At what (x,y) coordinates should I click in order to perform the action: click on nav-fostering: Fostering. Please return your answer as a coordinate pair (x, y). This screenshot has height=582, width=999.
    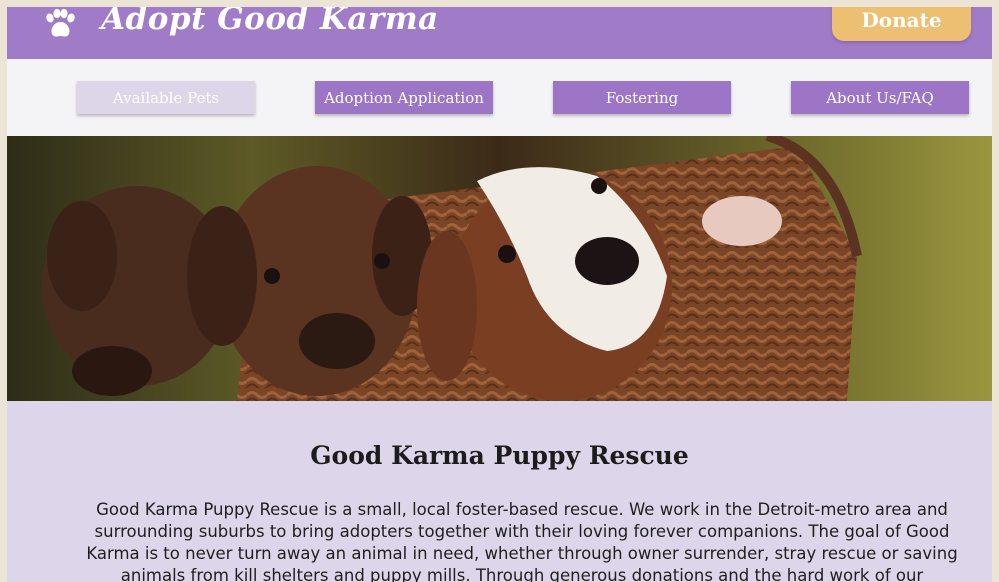
    Looking at the image, I should click on (642, 97).